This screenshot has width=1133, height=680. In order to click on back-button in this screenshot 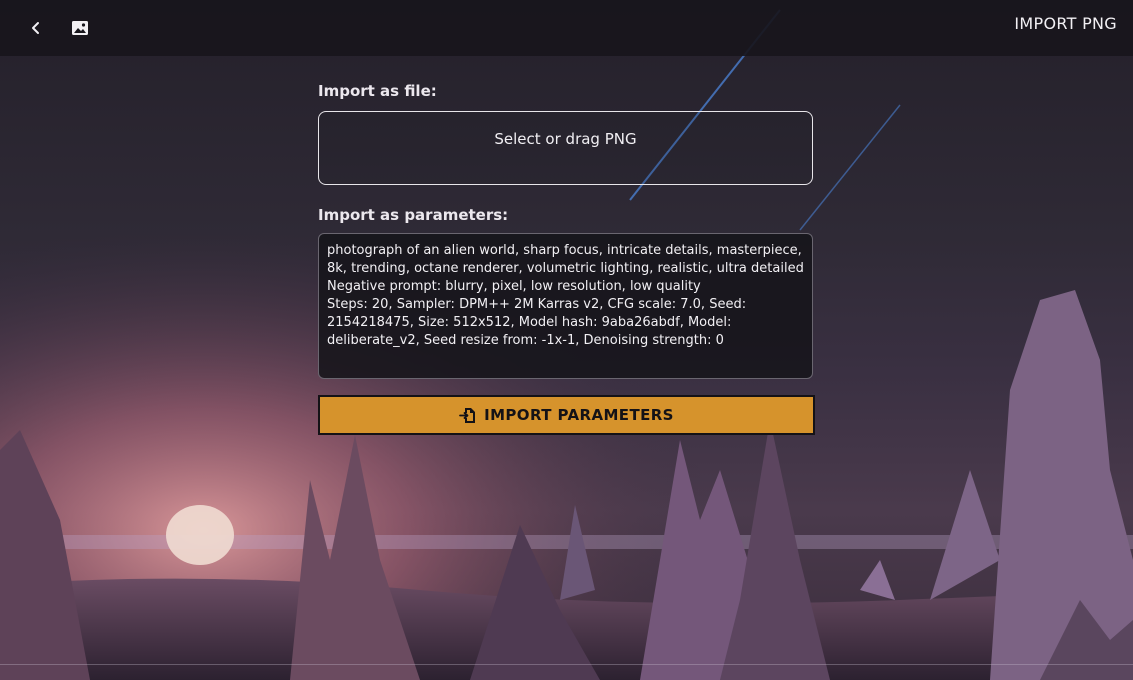, I will do `click(36, 28)`.